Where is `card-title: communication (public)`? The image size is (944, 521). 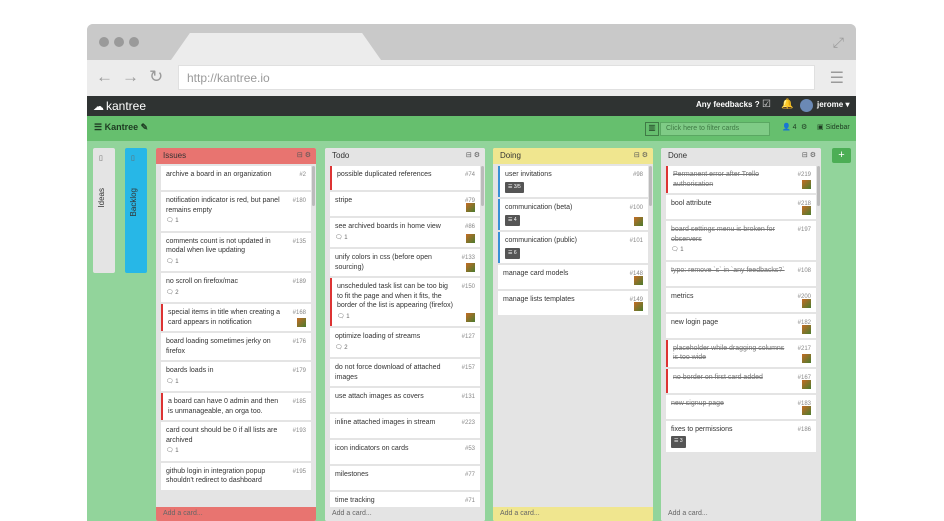 card-title: communication (public) is located at coordinates (541, 240).